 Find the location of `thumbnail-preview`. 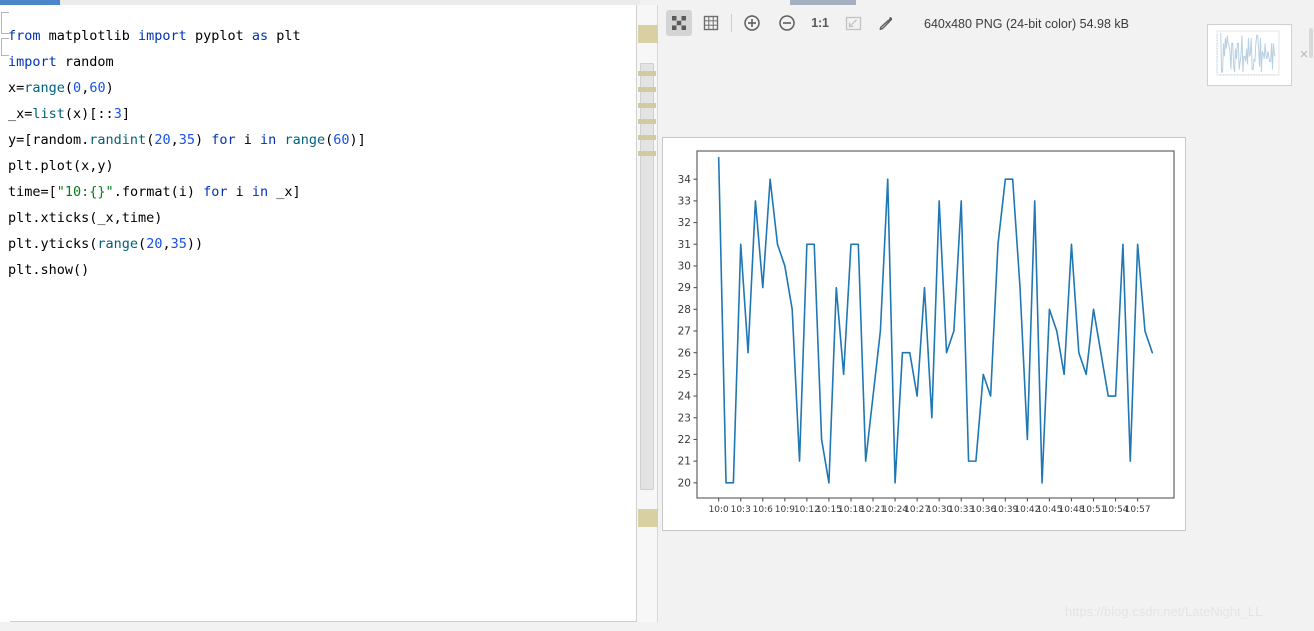

thumbnail-preview is located at coordinates (1249, 55).